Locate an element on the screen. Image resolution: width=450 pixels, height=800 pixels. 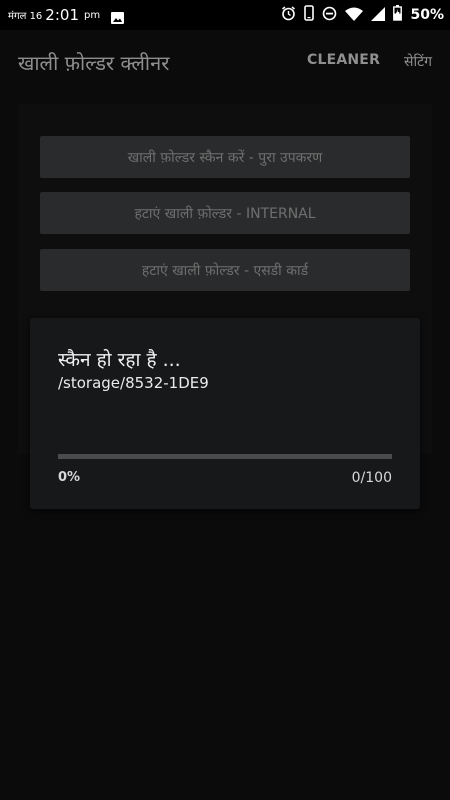
wifi-icon is located at coordinates (354, 15).